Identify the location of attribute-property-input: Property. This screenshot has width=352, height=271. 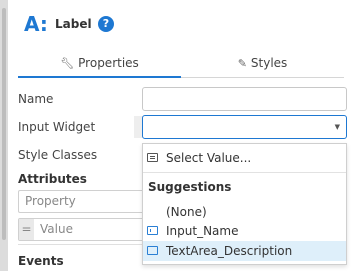
(83, 201).